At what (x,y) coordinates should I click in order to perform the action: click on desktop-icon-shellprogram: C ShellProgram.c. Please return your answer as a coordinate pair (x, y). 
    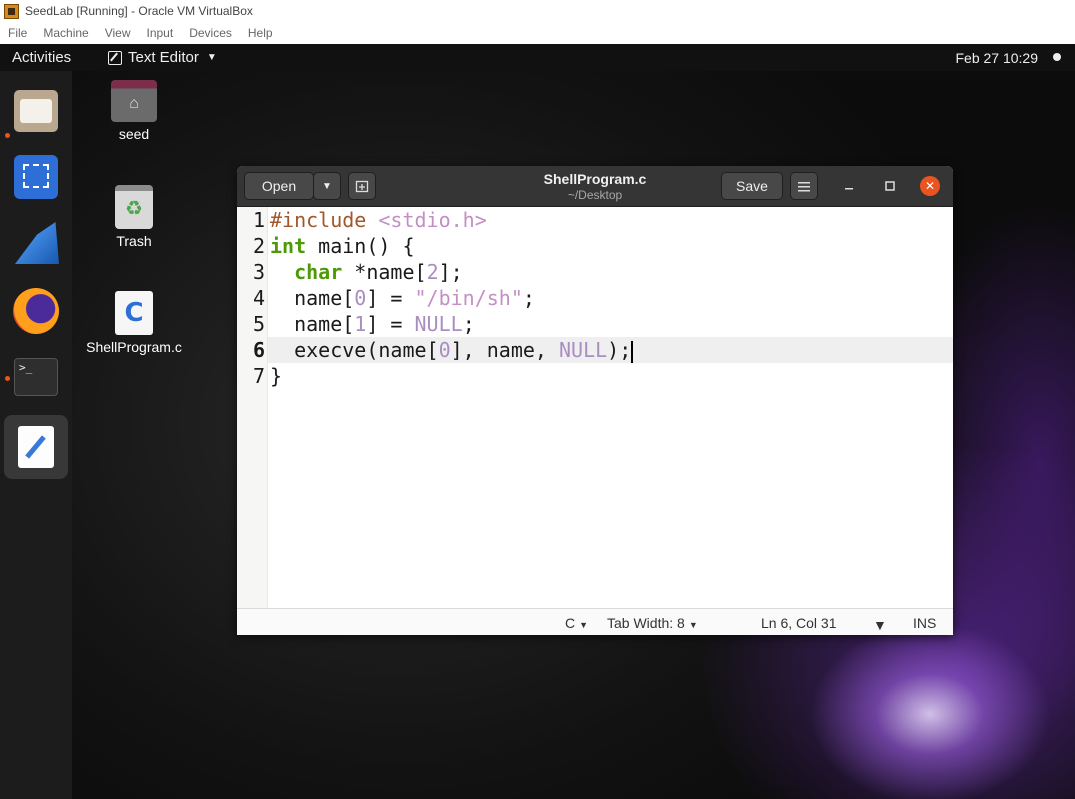
    Looking at the image, I should click on (134, 323).